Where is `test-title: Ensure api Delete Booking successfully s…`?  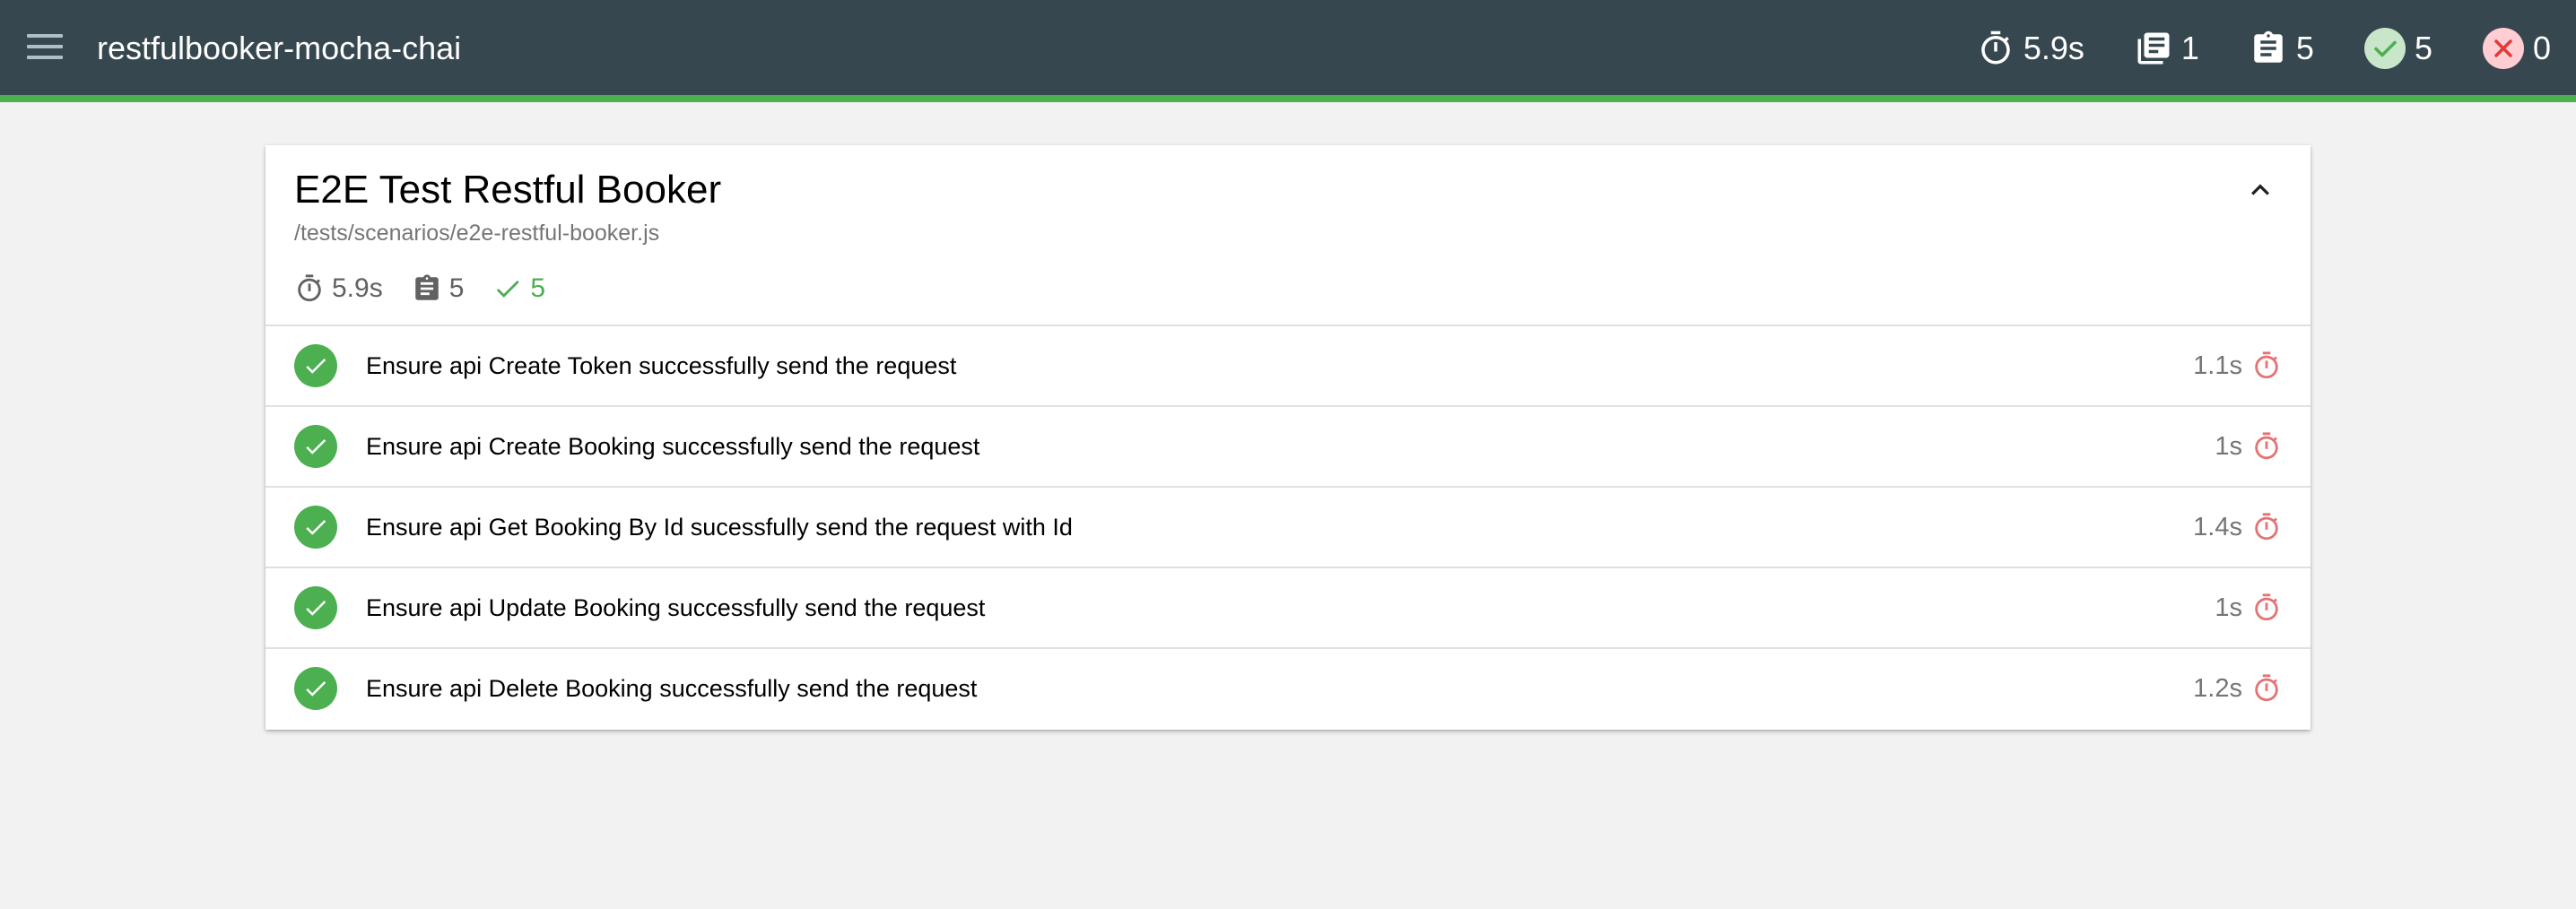 test-title: Ensure api Delete Booking successfully s… is located at coordinates (672, 688).